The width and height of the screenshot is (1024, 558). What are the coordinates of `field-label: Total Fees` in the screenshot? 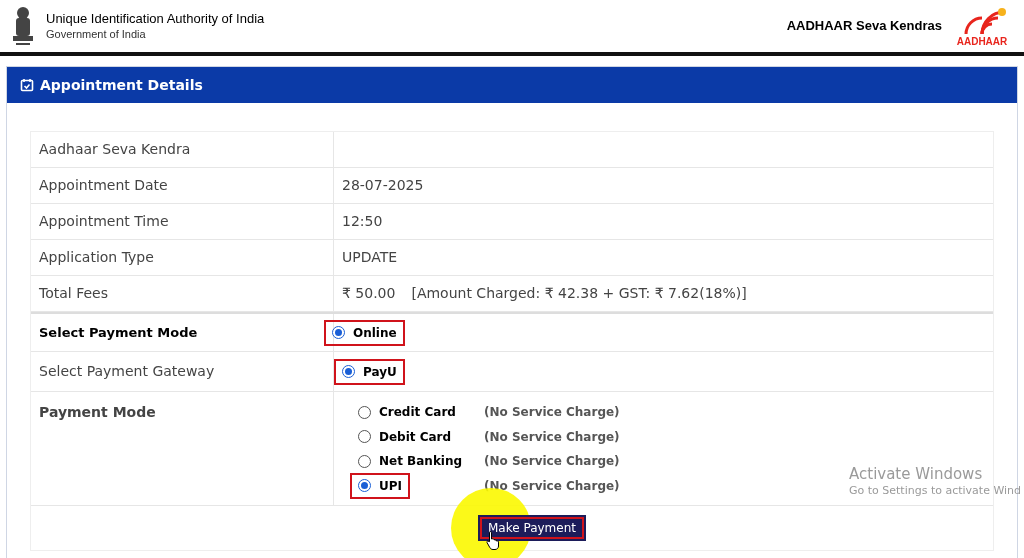 It's located at (73, 293).